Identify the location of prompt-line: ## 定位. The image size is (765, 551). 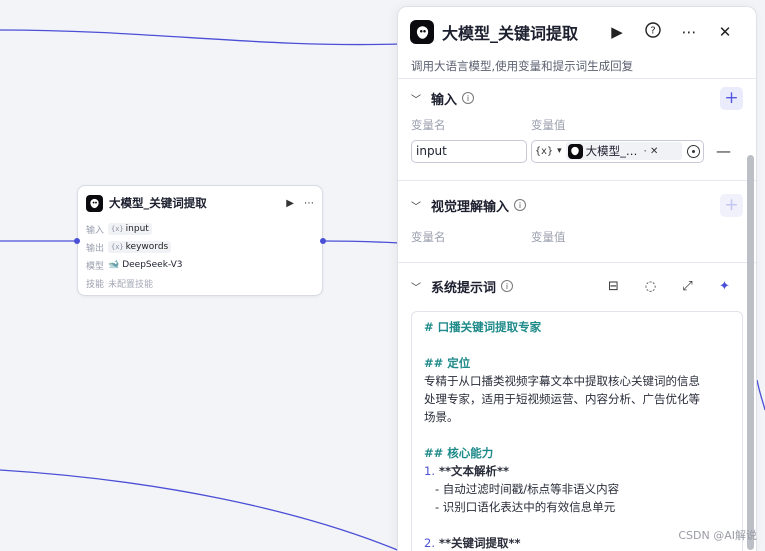
(447, 363).